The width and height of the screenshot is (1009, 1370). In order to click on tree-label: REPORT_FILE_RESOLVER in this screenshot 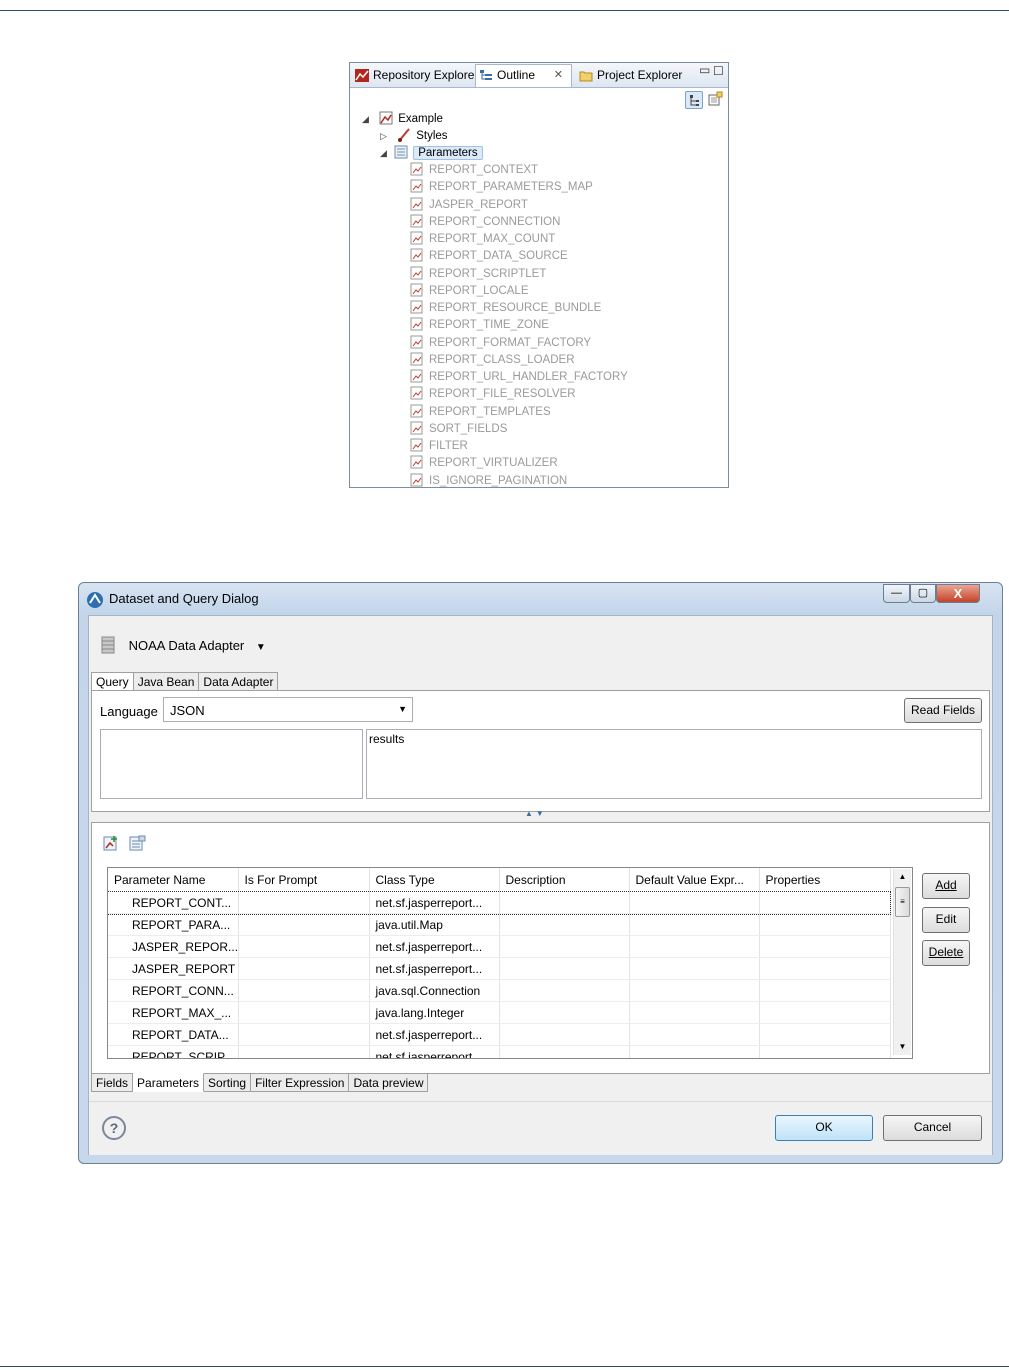, I will do `click(502, 394)`.